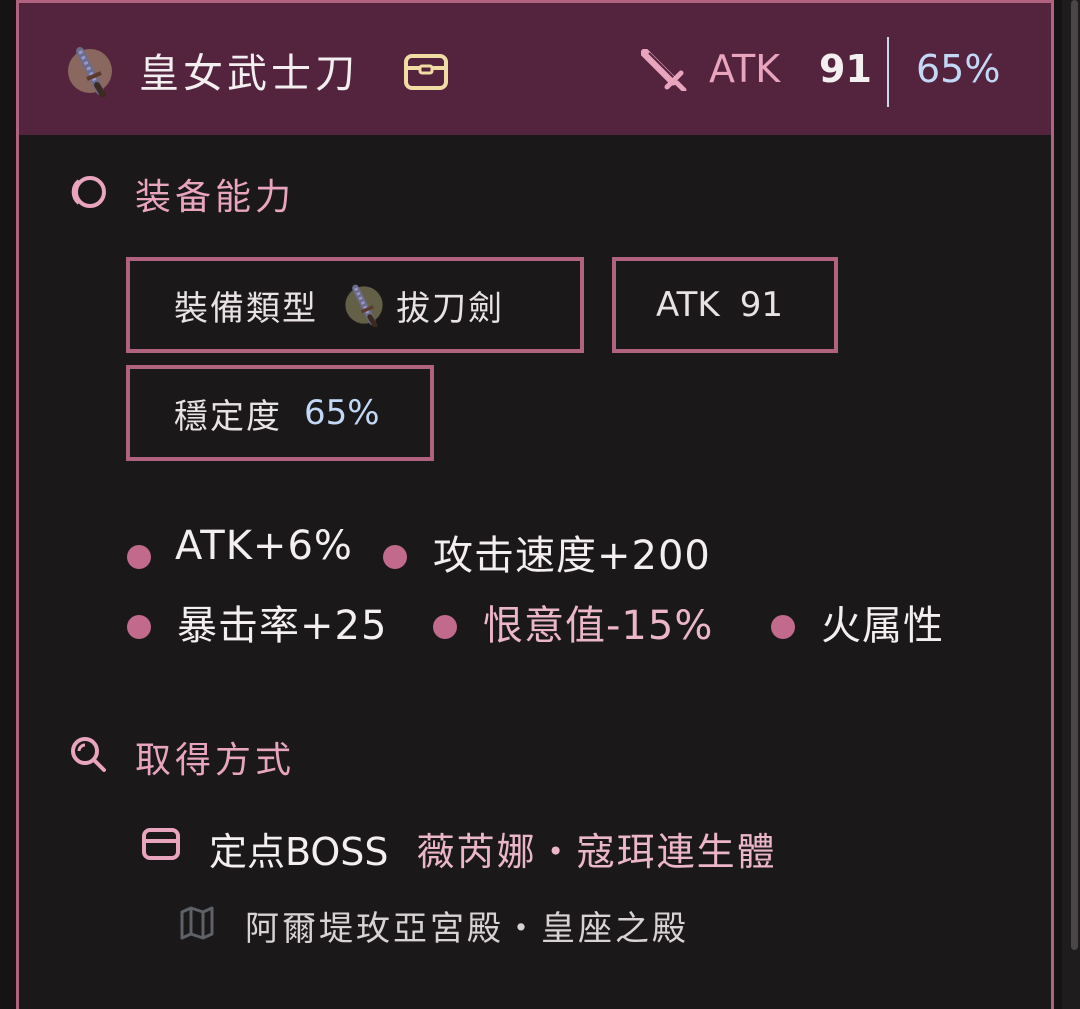 This screenshot has height=1009, width=1080. Describe the element at coordinates (761, 305) in the screenshot. I see `atk-box-value: 91` at that location.